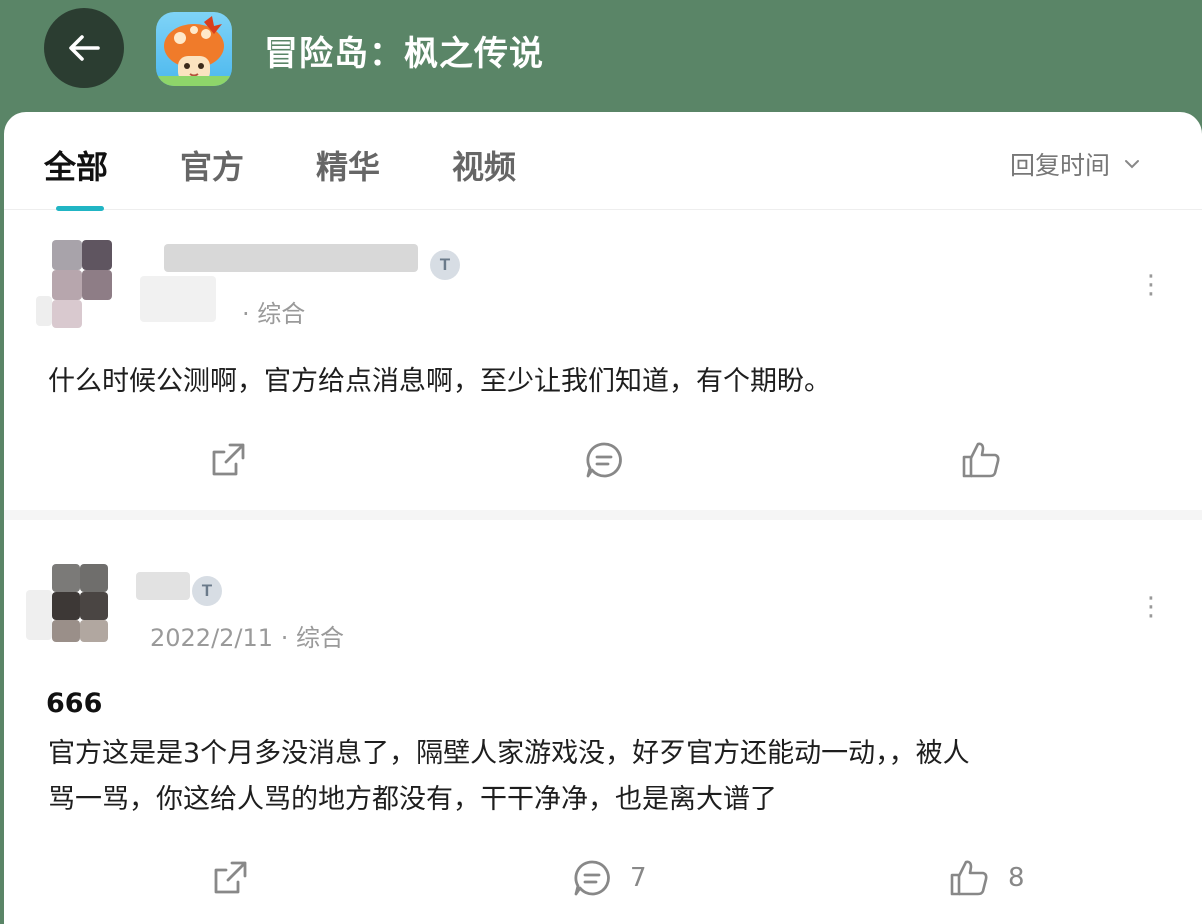 Image resolution: width=1202 pixels, height=924 pixels. I want to click on chevron-down-icon, so click(1132, 164).